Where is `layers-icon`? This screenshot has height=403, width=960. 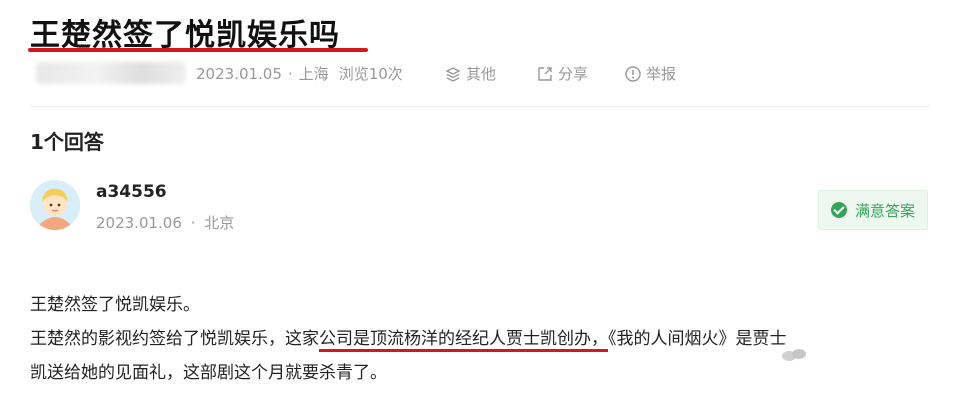 layers-icon is located at coordinates (453, 74).